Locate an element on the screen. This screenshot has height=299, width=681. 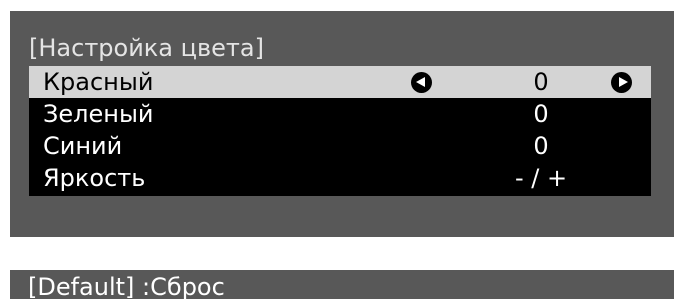
panel-title: [Настройка цвета] is located at coordinates (146, 48).